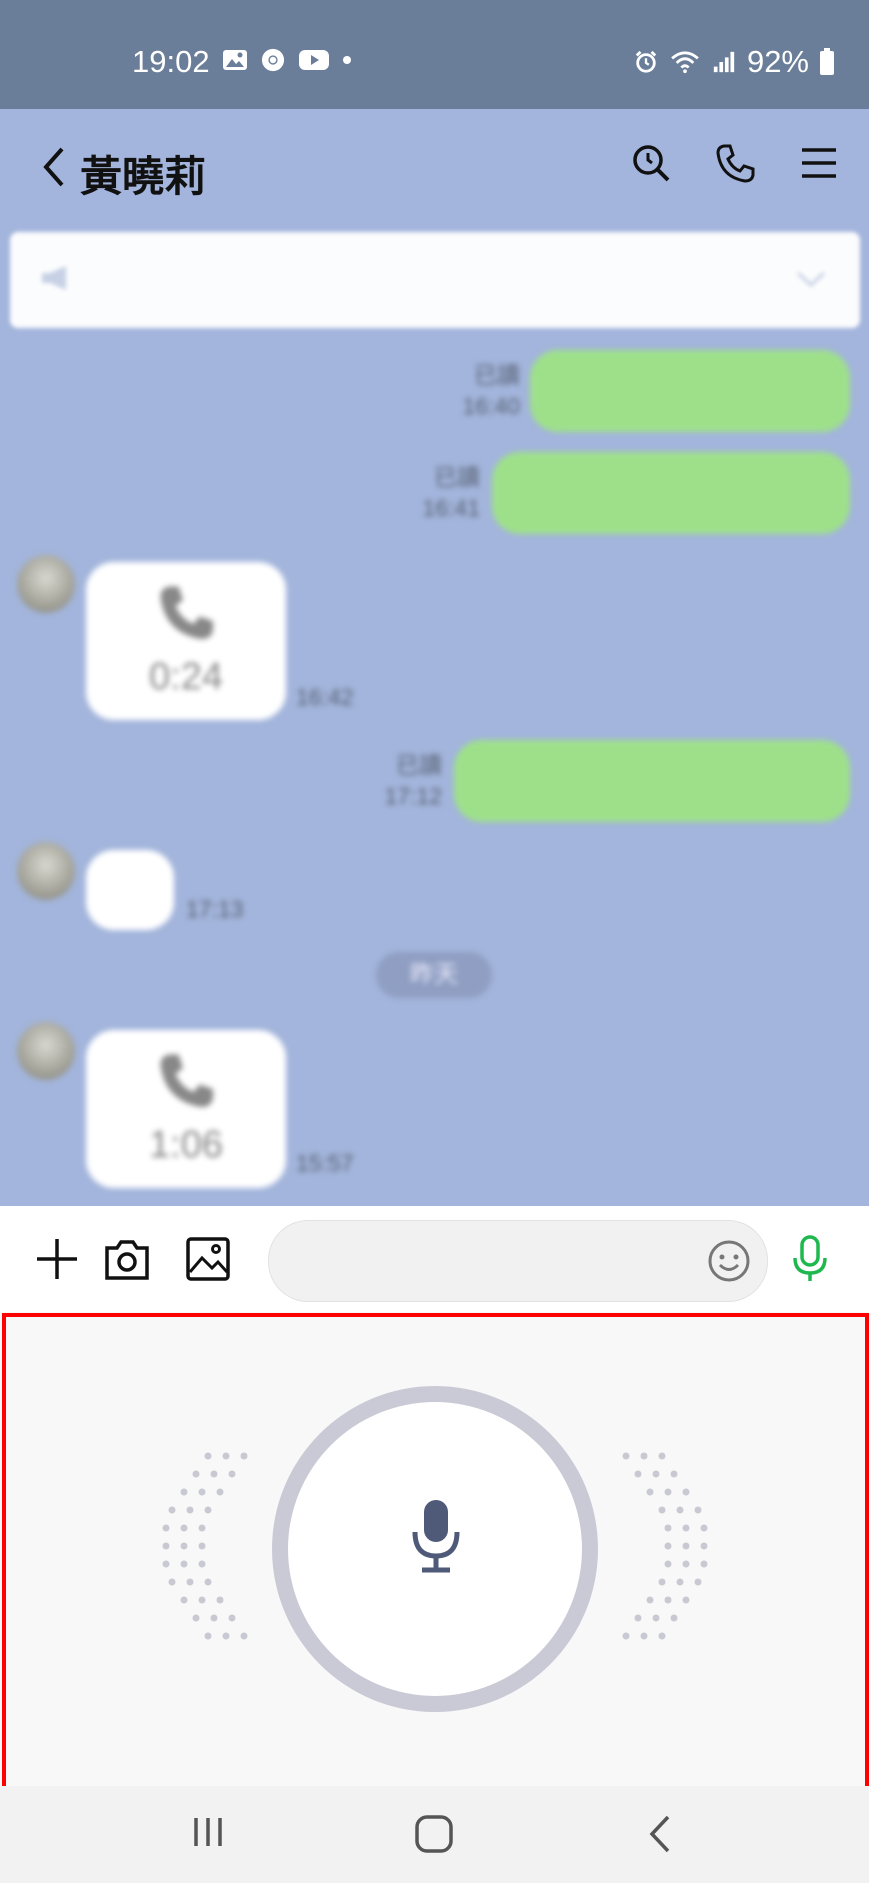 The image size is (869, 1883). What do you see at coordinates (451, 508) in the screenshot?
I see `message-time: 16:41` at bounding box center [451, 508].